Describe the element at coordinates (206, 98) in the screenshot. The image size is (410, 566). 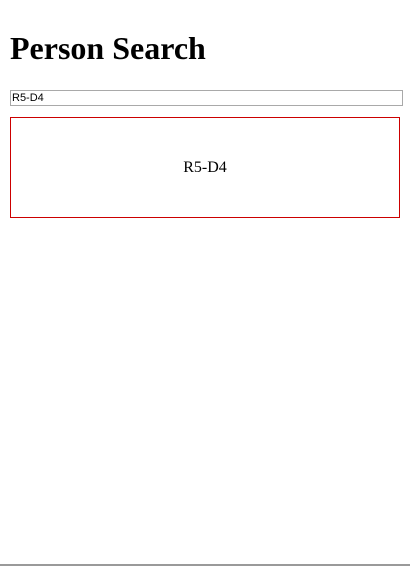
I see `search-input` at that location.